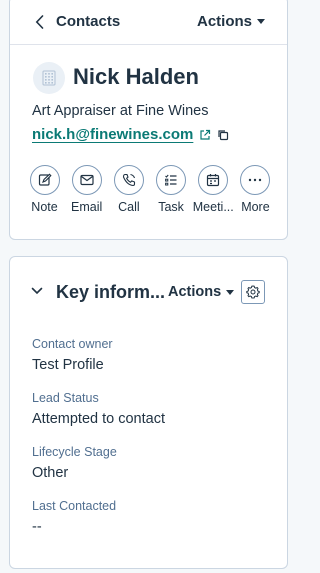  I want to click on back-button, so click(39, 22).